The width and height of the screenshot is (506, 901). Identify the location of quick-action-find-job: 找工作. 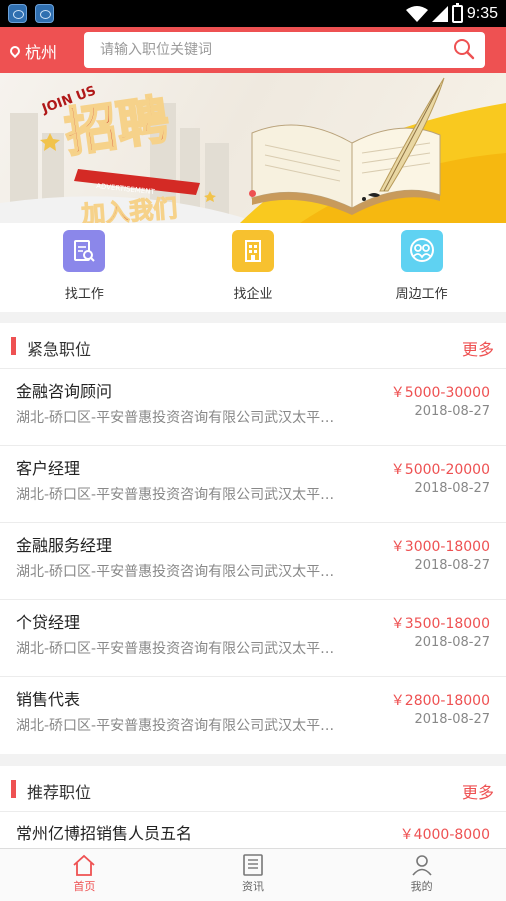
(84, 267).